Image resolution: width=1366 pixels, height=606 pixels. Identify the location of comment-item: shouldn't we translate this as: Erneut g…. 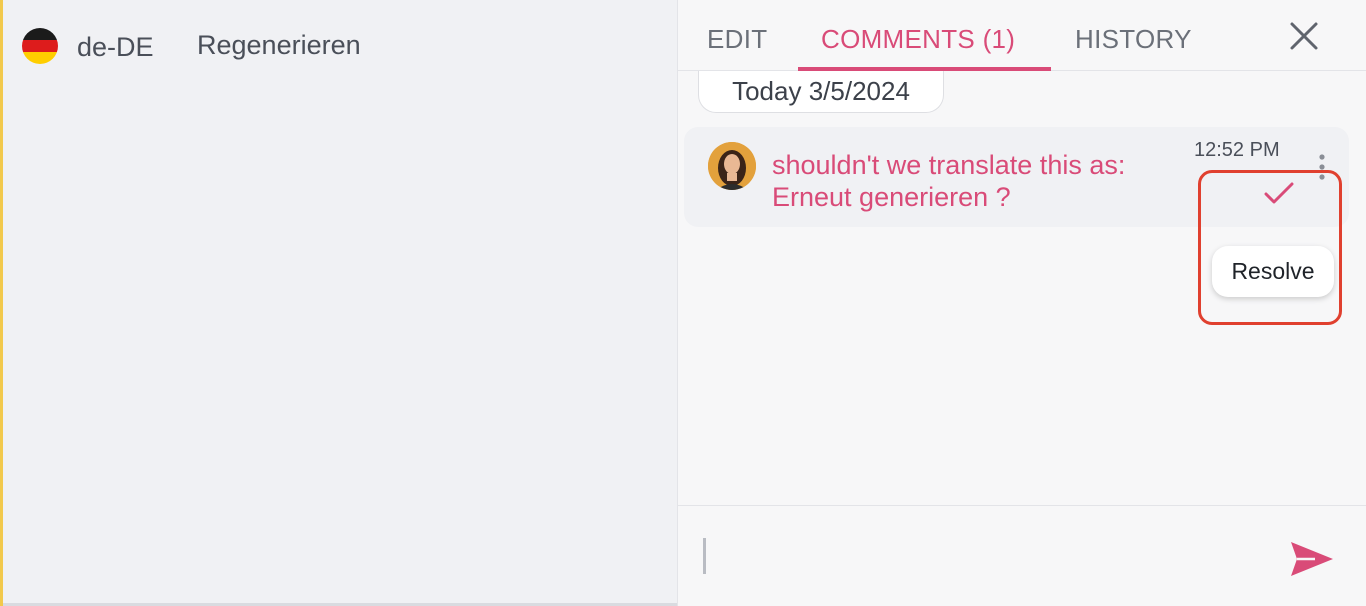
(1016, 177).